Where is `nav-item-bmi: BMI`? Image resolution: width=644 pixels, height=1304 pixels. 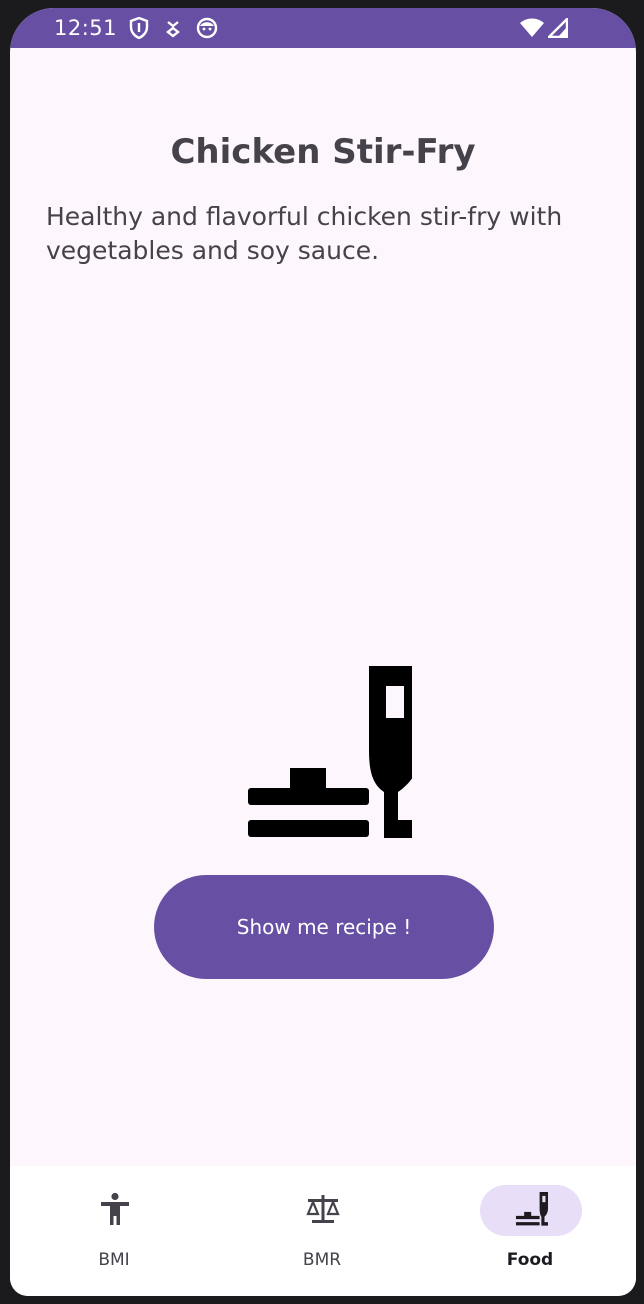 nav-item-bmi: BMI is located at coordinates (114, 1231).